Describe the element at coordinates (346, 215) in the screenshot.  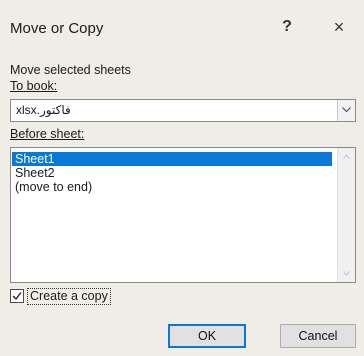
I see `list-scrollbar` at that location.